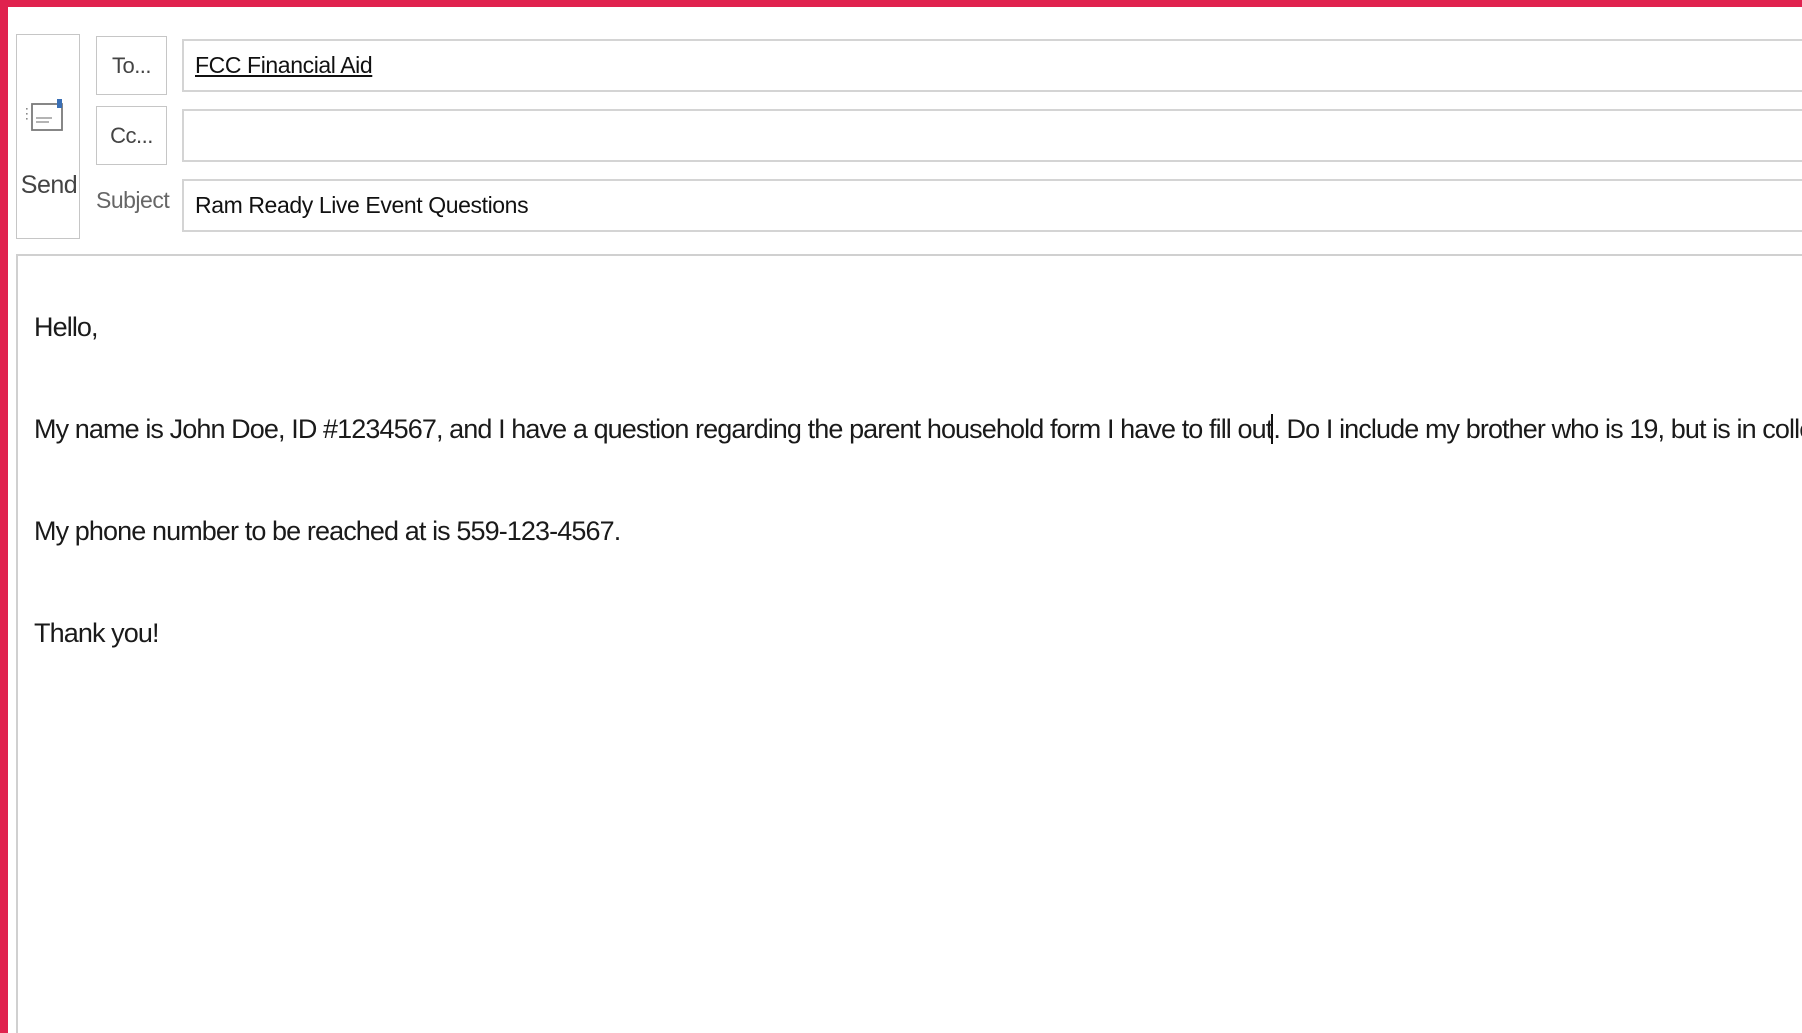 The image size is (1802, 1033). Describe the element at coordinates (96, 633) in the screenshot. I see `closing-text: Thank you!` at that location.